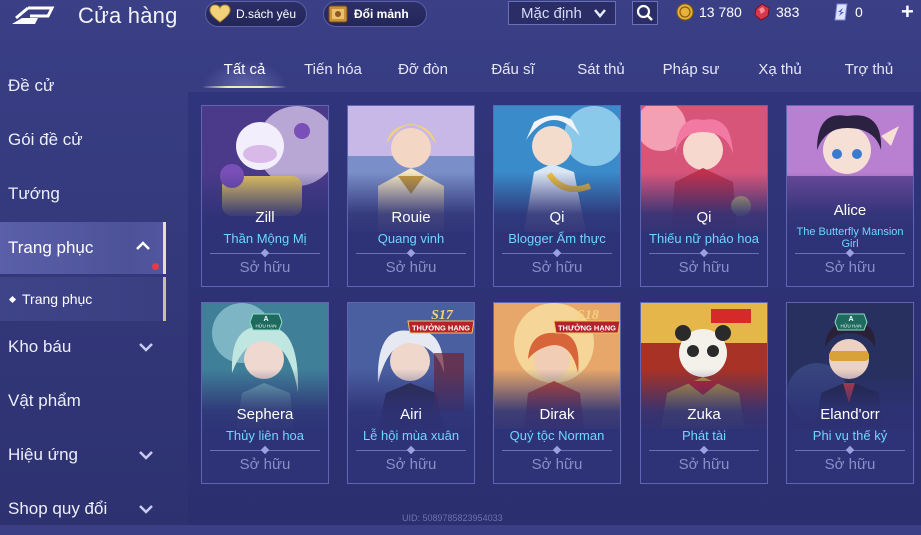 The height and width of the screenshot is (535, 921). Describe the element at coordinates (265, 238) in the screenshot. I see `skin-name: Thần Mộng Mị` at that location.